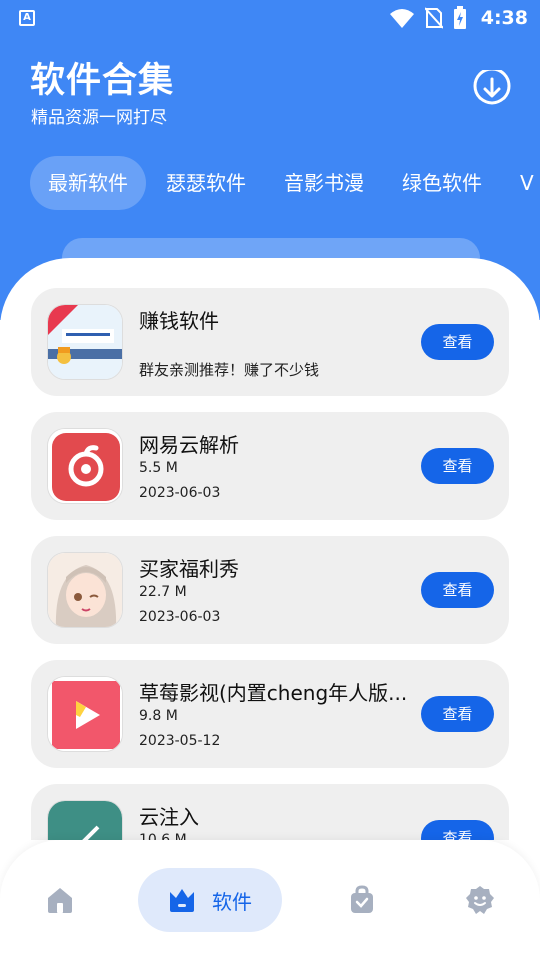  I want to click on page-subtitle: 精品资源一网打尽, so click(99, 118).